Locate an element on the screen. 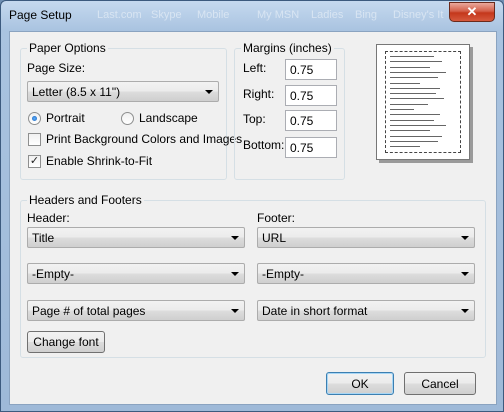  footer-3-value: Date in short format is located at coordinates (315, 311).